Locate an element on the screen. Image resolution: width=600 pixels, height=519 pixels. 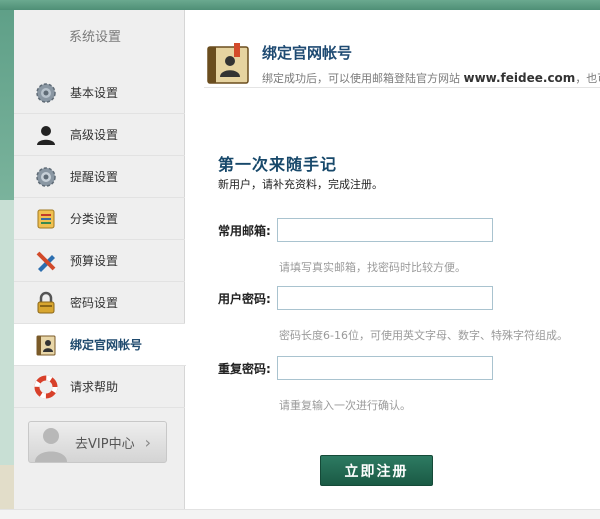
sidebar-item-category-settings: 分类设置 is located at coordinates (99, 219).